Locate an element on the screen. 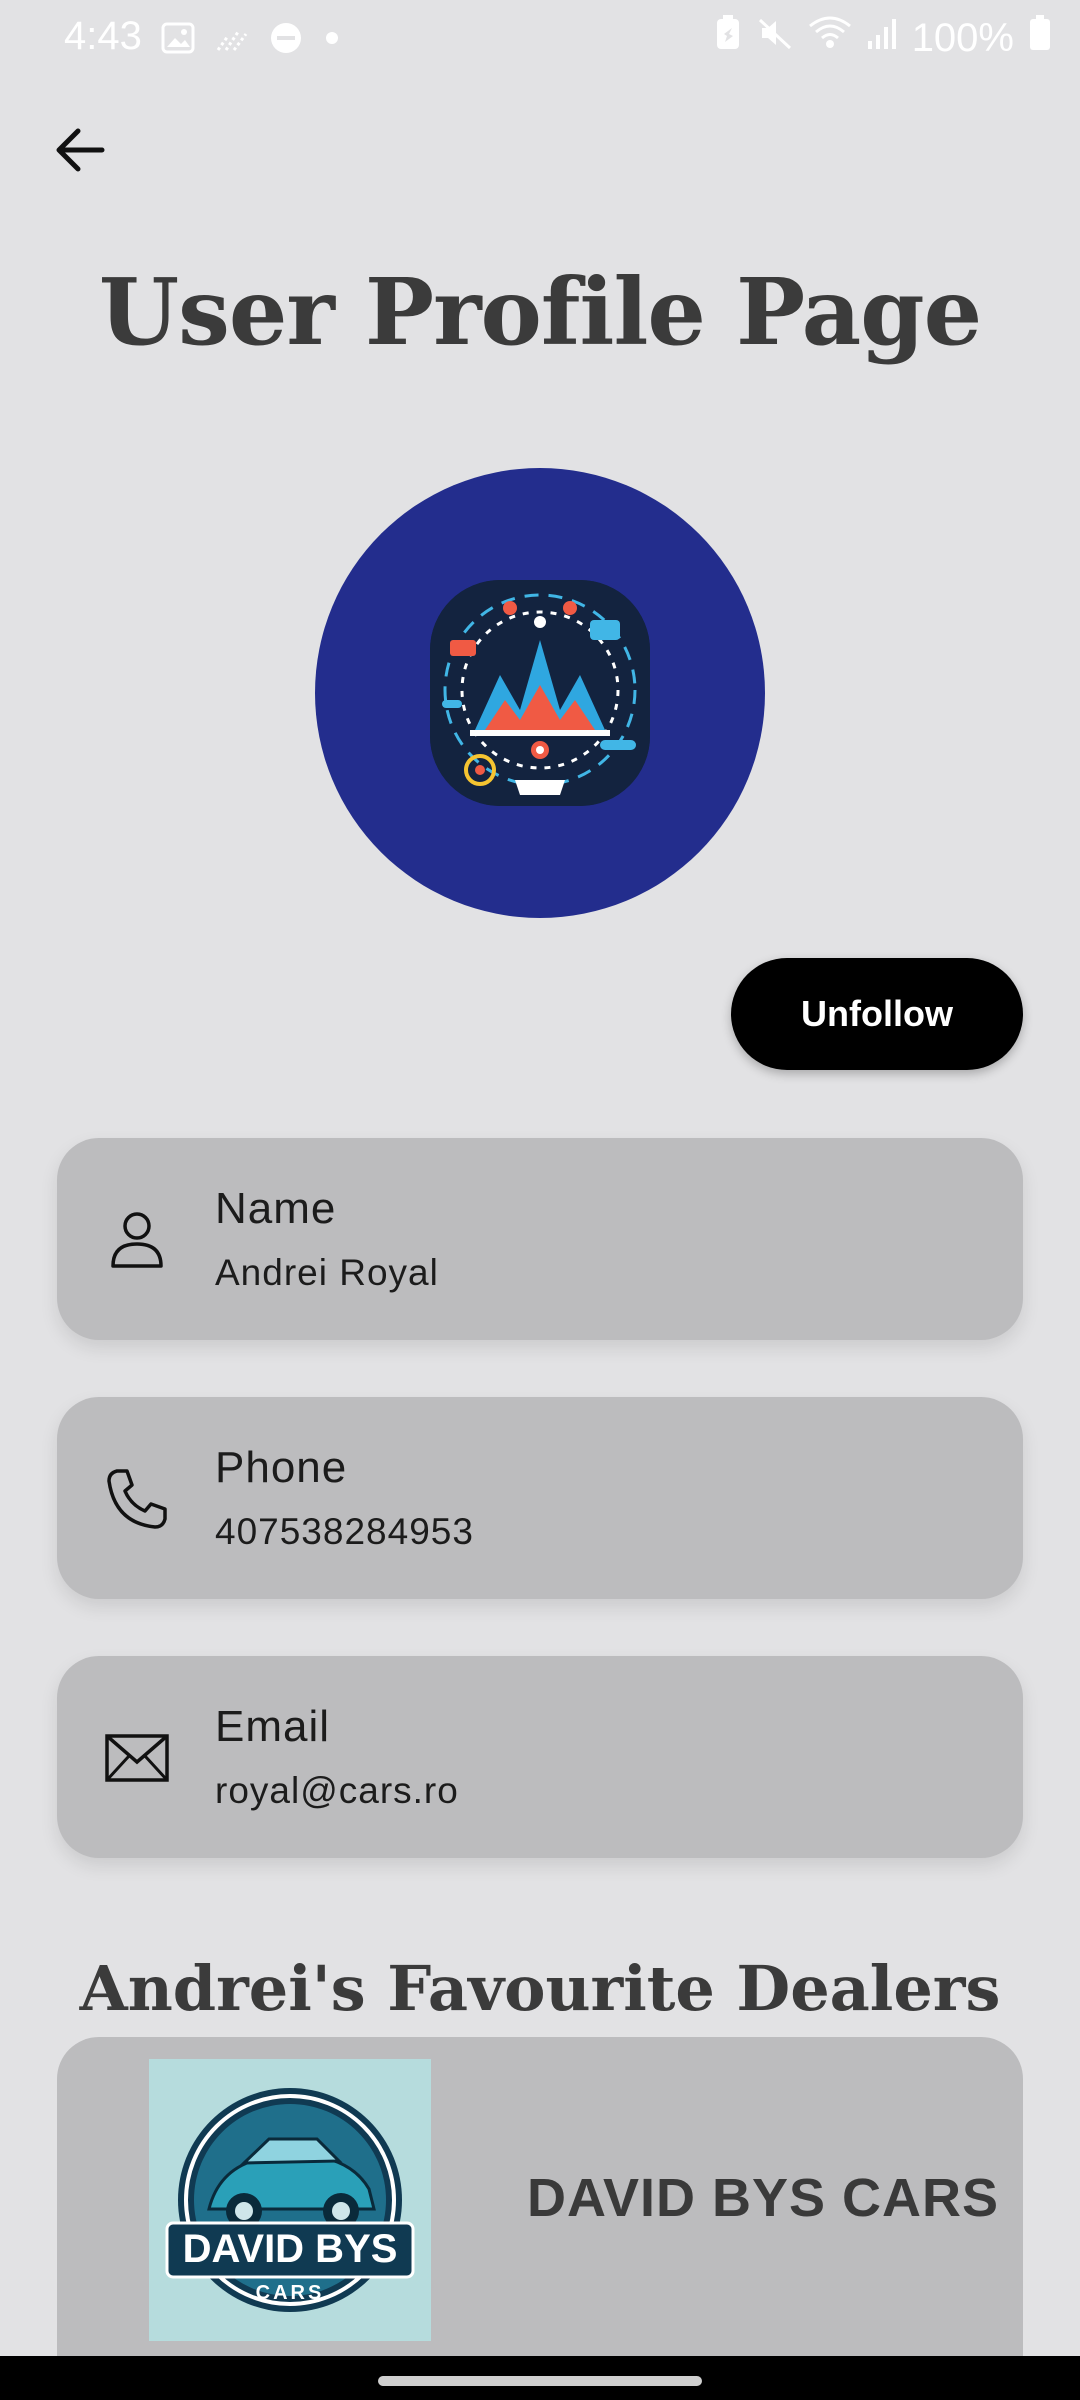 The width and height of the screenshot is (1080, 2400). arrow-left-icon is located at coordinates (80, 150).